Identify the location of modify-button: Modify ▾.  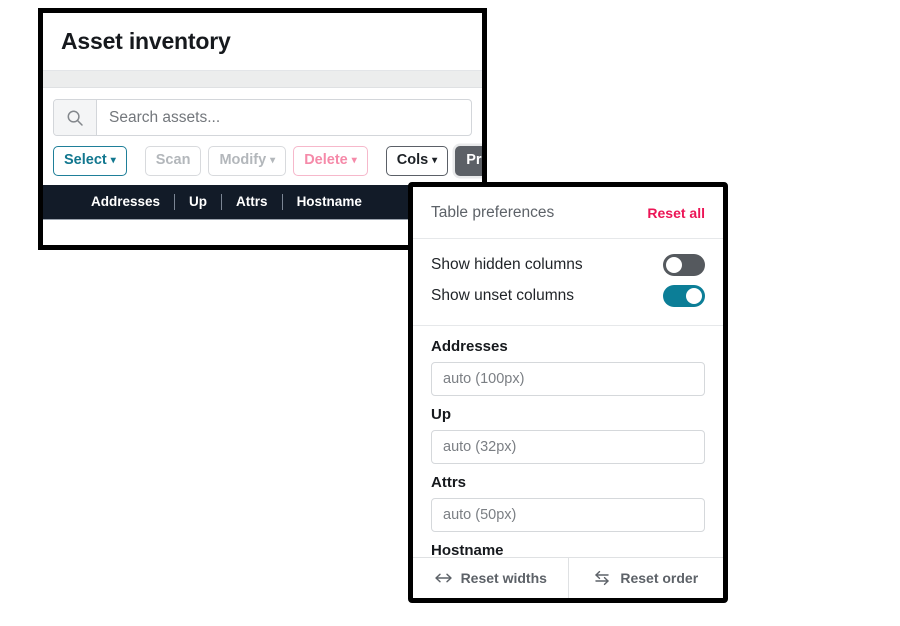
(247, 161).